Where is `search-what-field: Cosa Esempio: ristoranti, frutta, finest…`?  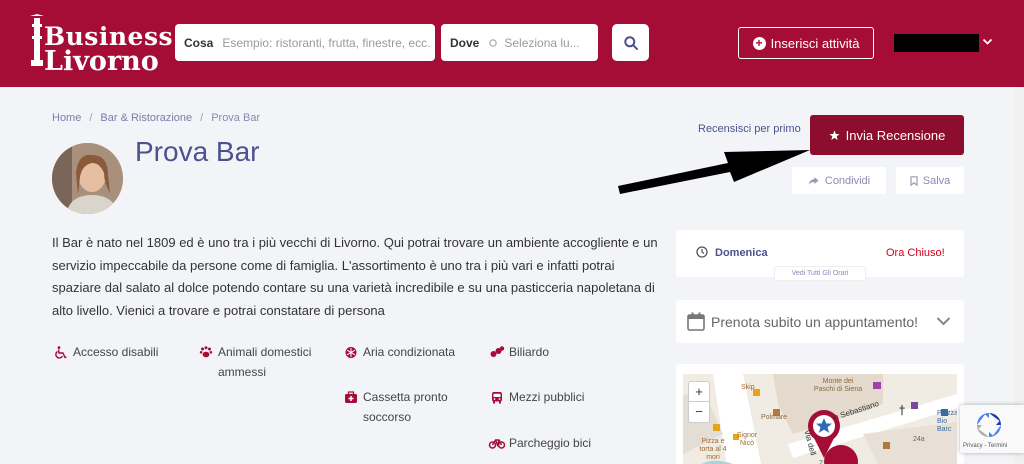
search-what-field: Cosa Esempio: ristoranti, frutta, finest… is located at coordinates (305, 42).